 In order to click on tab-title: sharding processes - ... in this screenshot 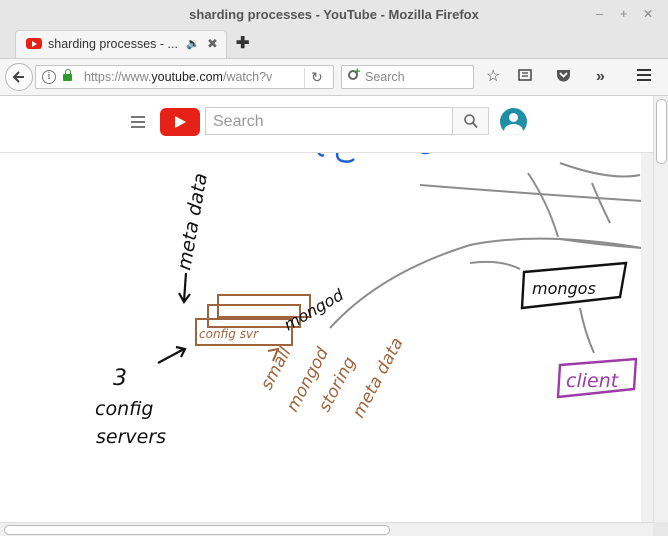, I will do `click(113, 44)`.